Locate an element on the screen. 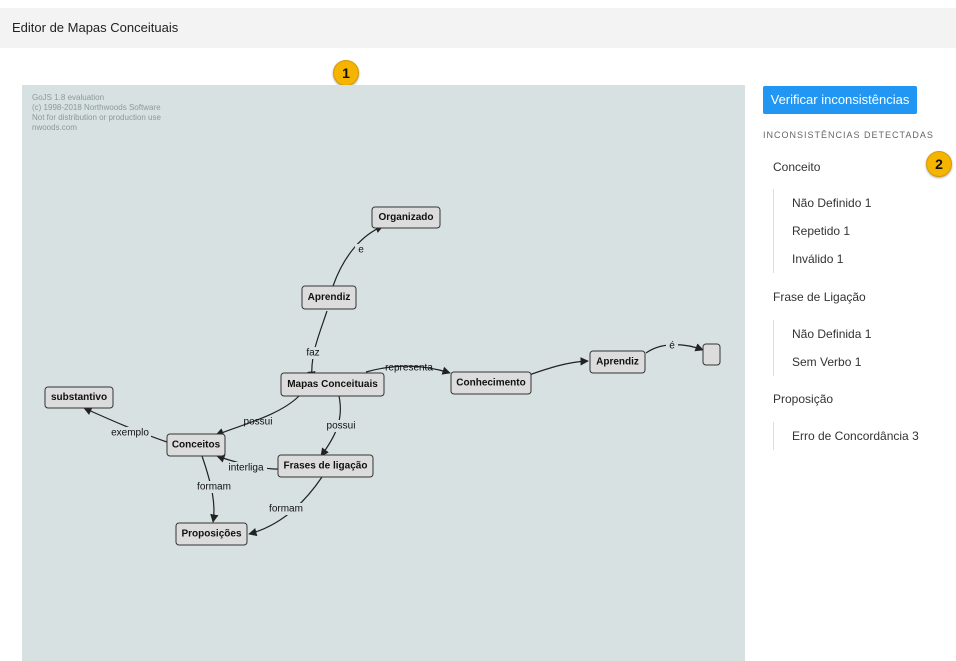  link-aprendiz-mapas is located at coordinates (317, 345).